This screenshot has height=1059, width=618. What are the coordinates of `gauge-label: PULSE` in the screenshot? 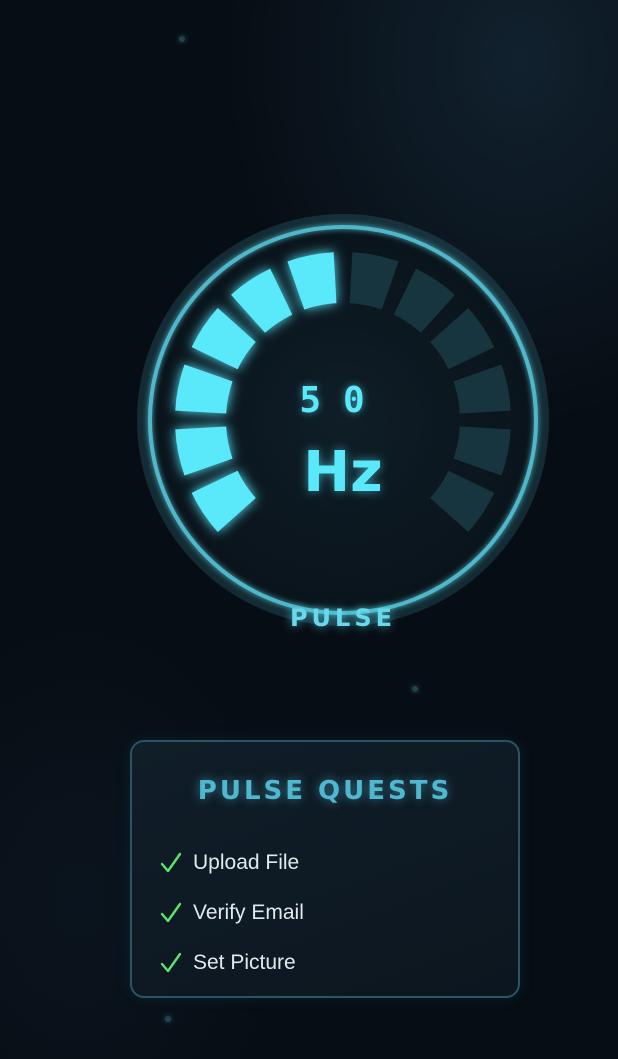 It's located at (343, 618).